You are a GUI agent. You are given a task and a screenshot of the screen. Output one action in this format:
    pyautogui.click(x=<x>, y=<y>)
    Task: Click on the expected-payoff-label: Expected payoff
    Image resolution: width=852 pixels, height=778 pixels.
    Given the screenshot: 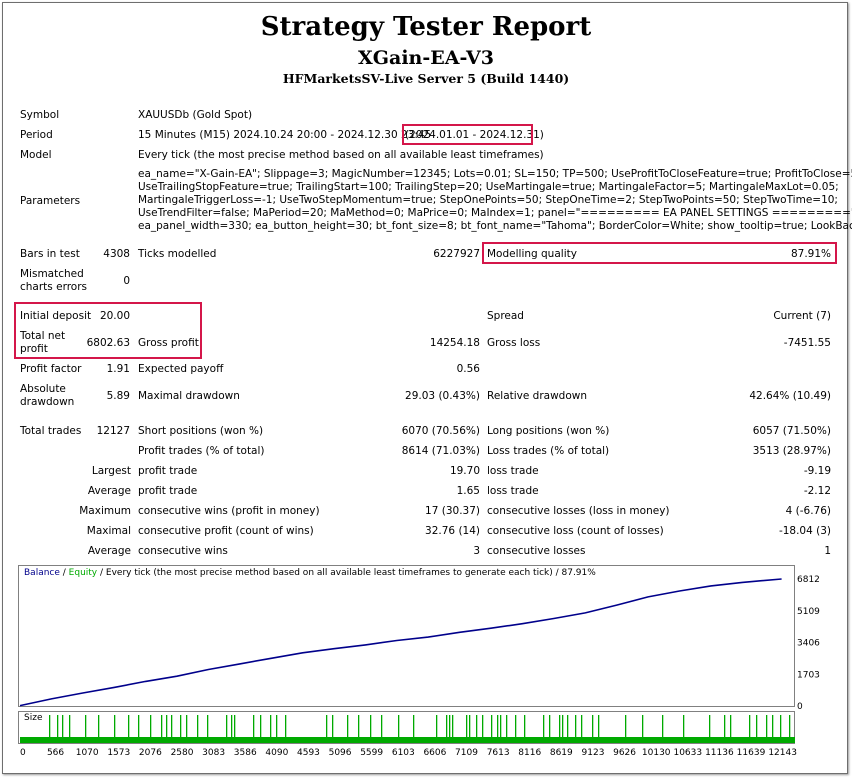 What is the action you would take?
    pyautogui.click(x=181, y=369)
    